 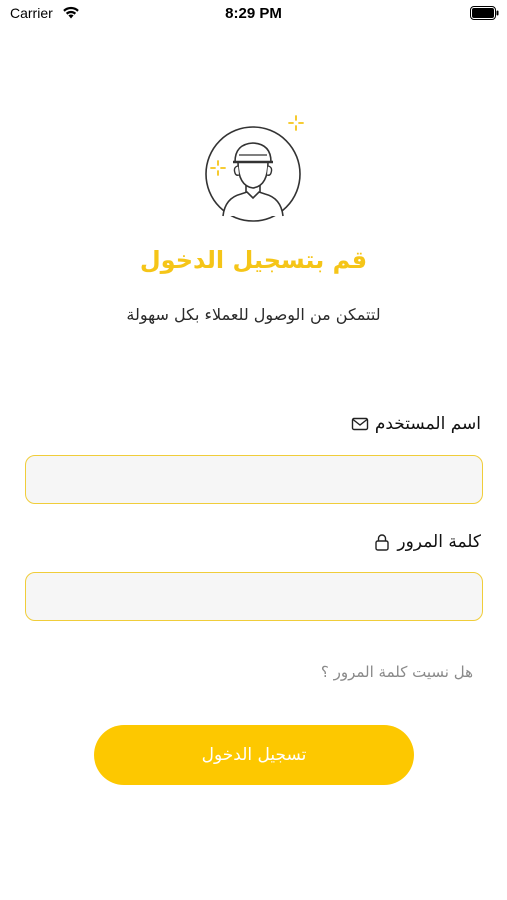 What do you see at coordinates (484, 13) in the screenshot?
I see `battery-icon` at bounding box center [484, 13].